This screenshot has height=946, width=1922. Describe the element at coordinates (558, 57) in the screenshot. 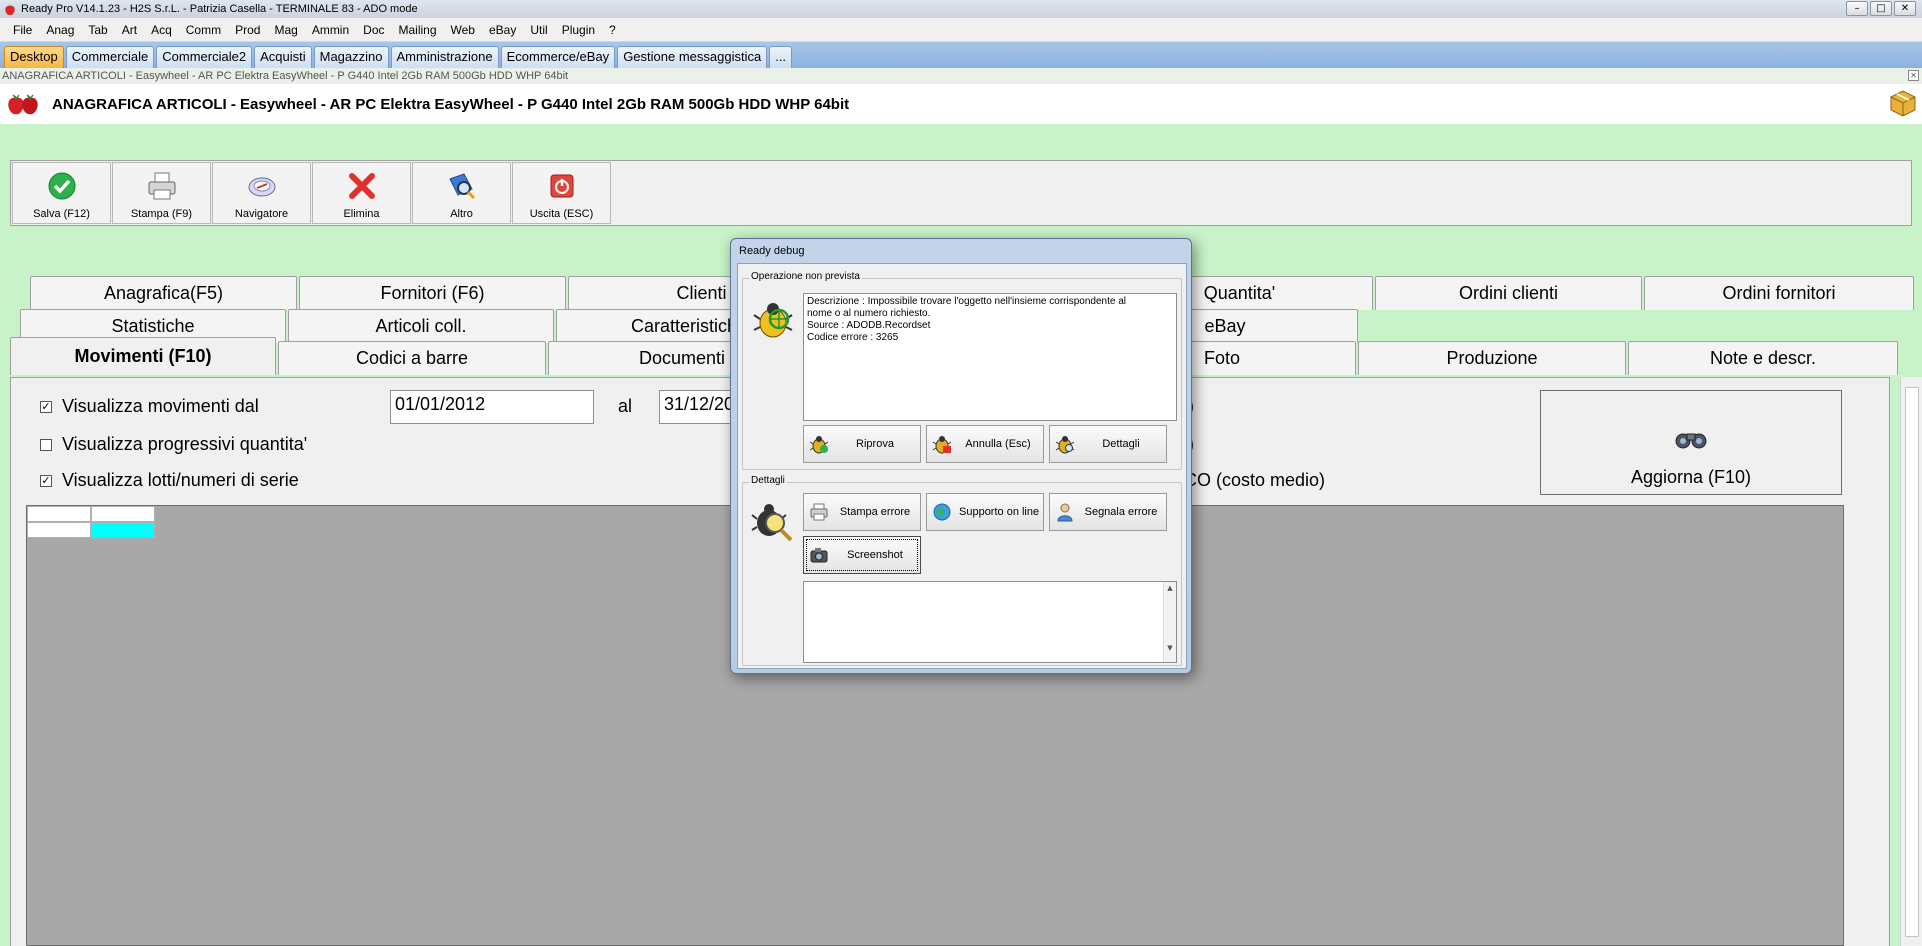

I see `desktop-tab-ecommerce: Ecommerce/eBay` at that location.